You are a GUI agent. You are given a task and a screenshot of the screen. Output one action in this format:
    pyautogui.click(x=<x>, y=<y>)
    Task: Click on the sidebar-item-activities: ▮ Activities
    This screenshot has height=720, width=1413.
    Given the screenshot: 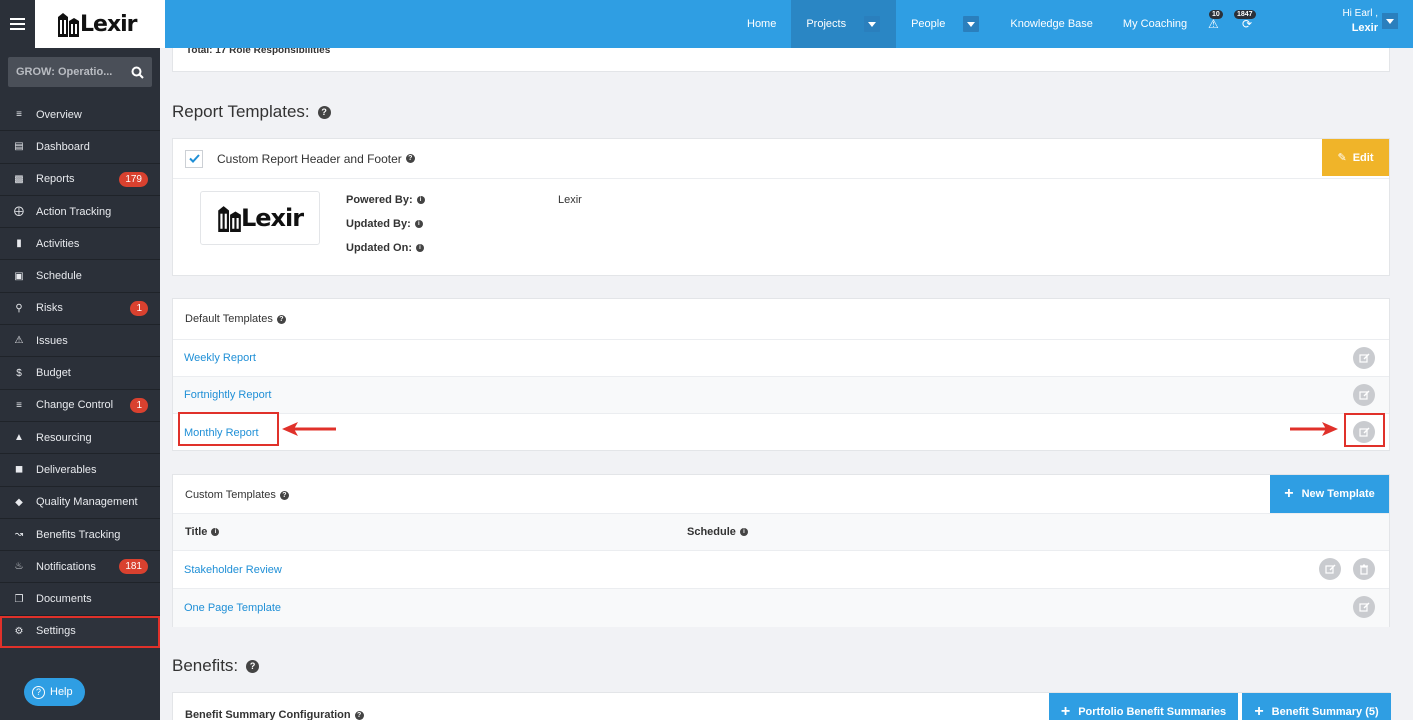 What is the action you would take?
    pyautogui.click(x=80, y=244)
    